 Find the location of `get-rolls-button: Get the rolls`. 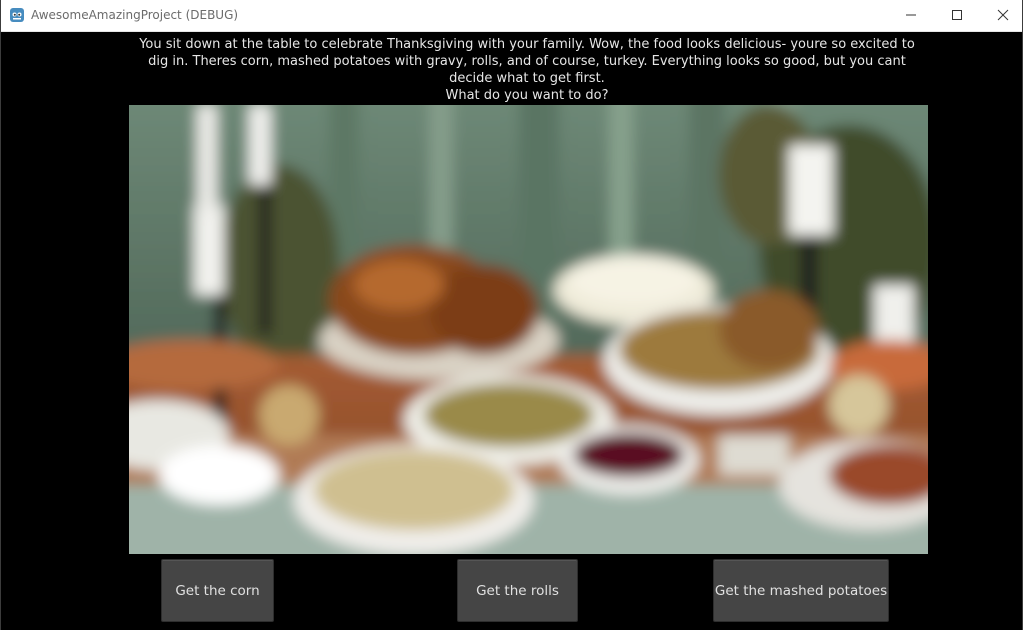

get-rolls-button: Get the rolls is located at coordinates (517, 590).